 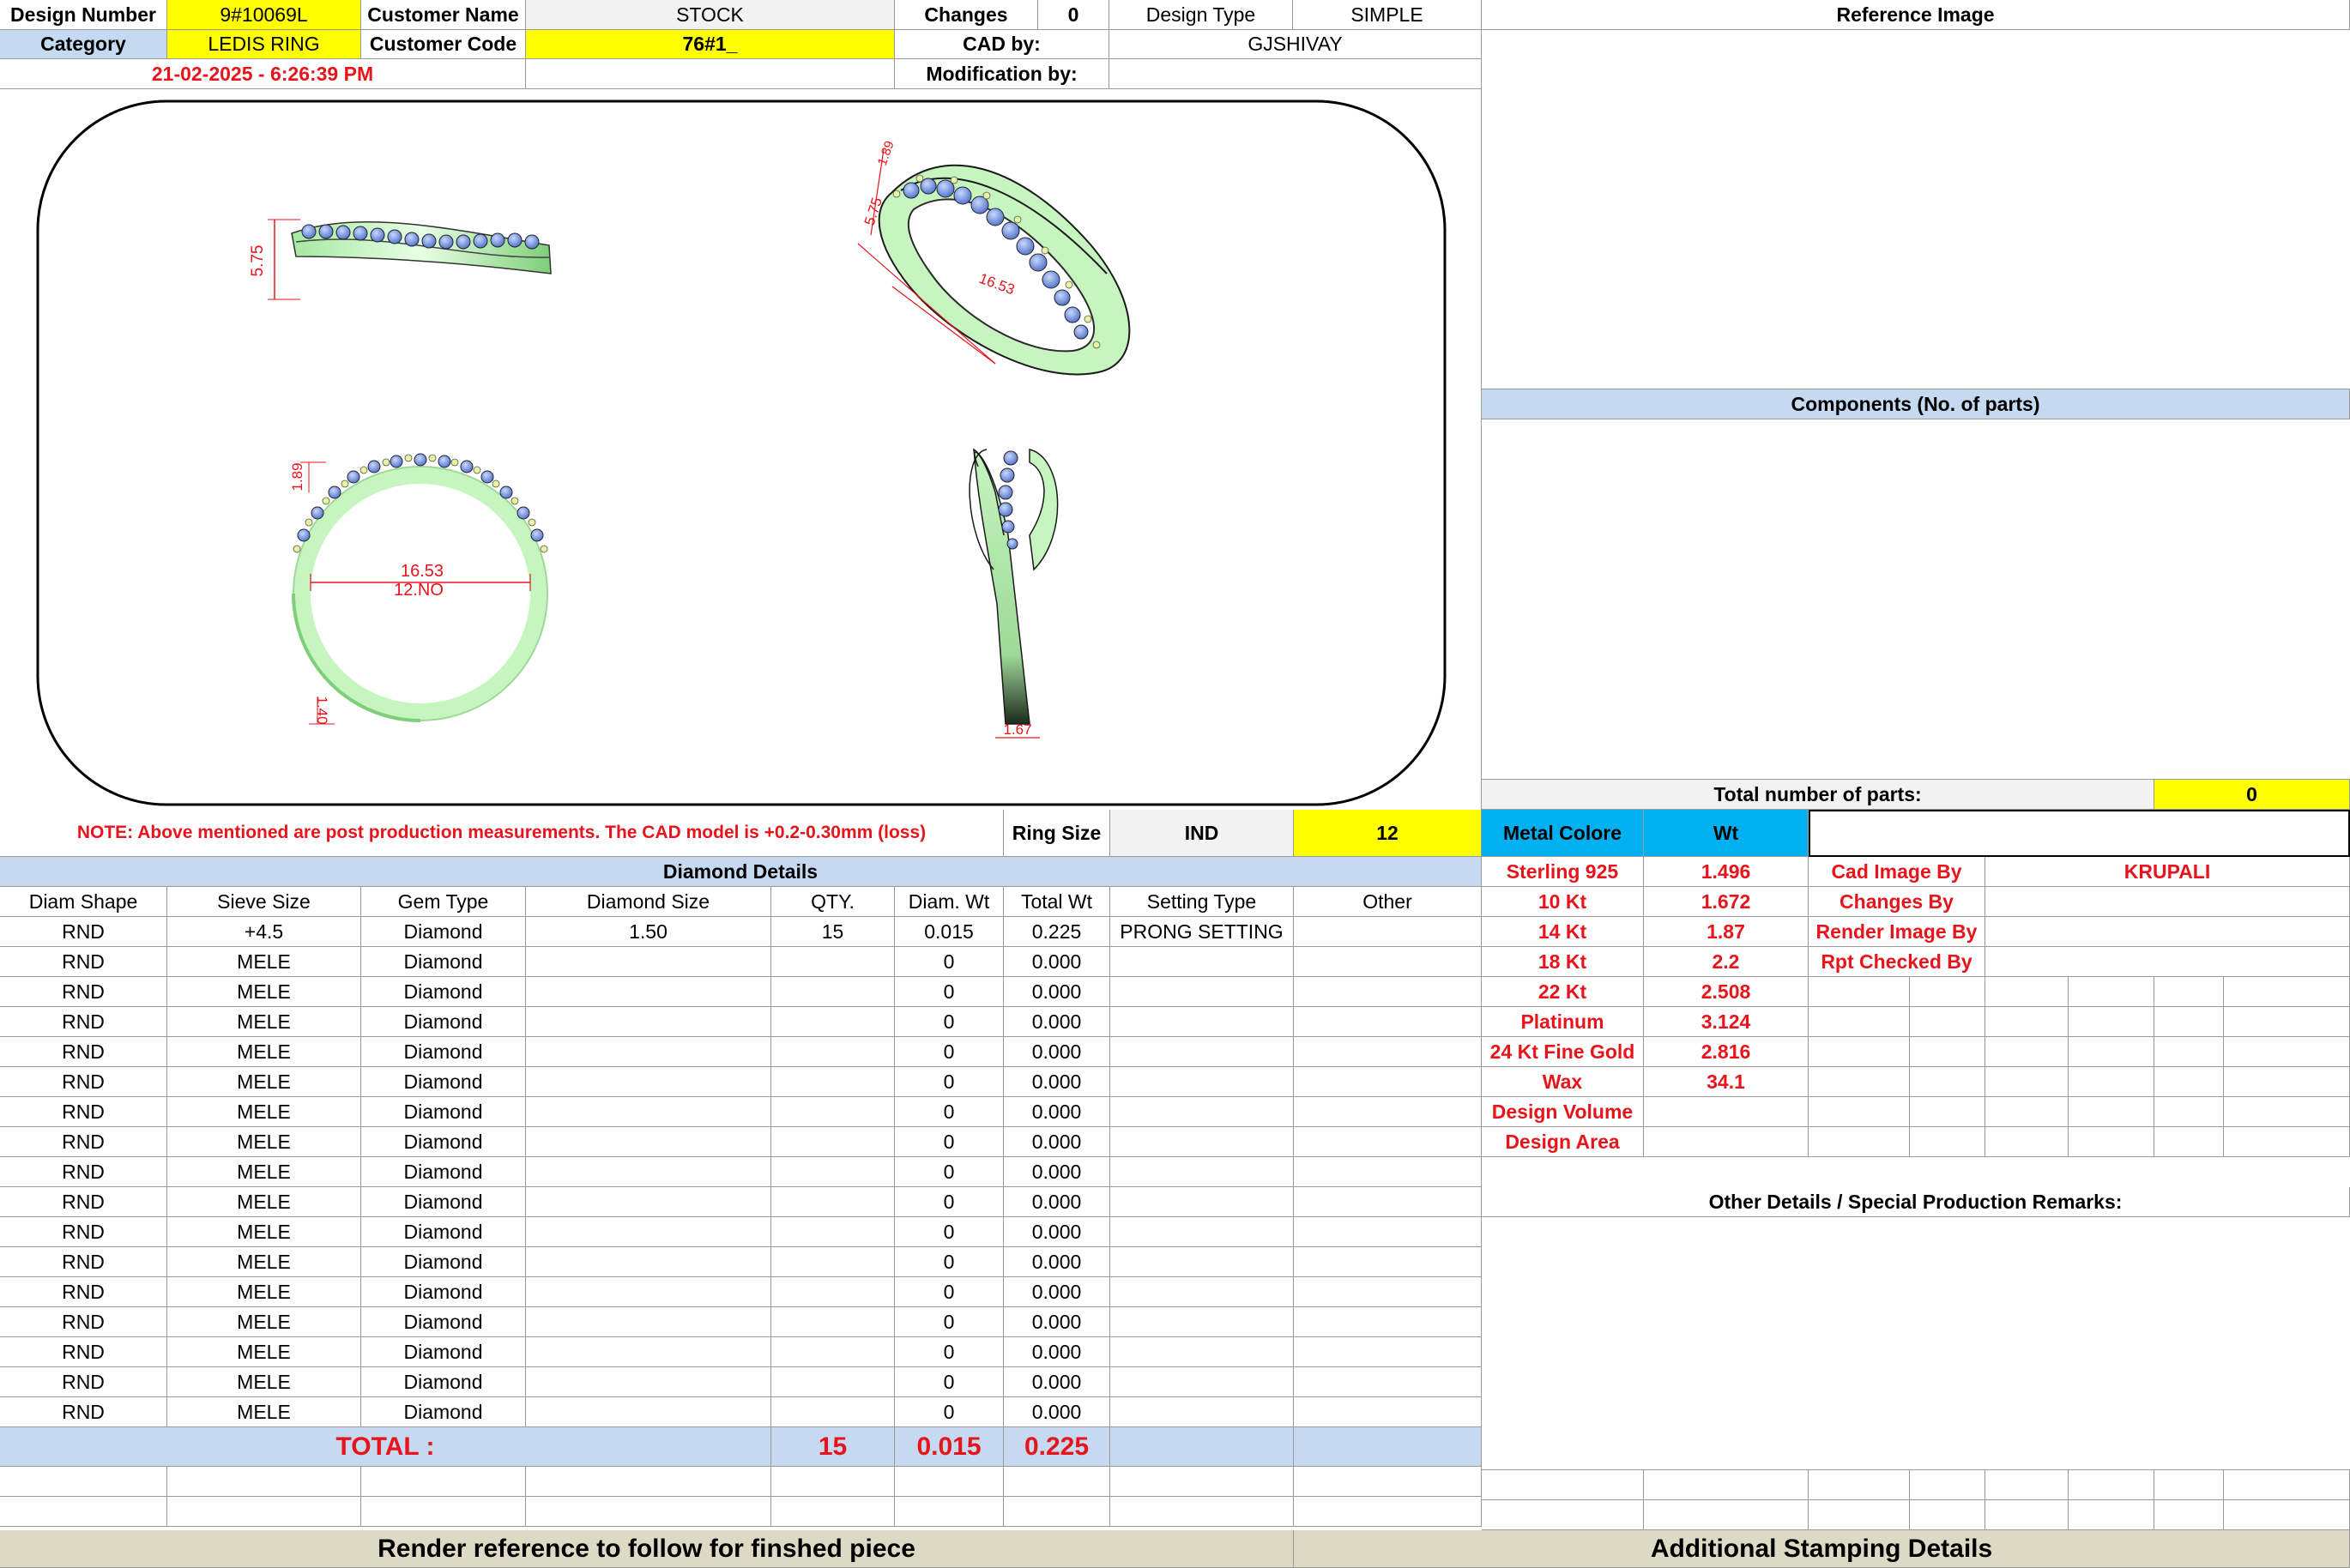 What do you see at coordinates (1057, 932) in the screenshot?
I see `cell-total-wt: 0.225` at bounding box center [1057, 932].